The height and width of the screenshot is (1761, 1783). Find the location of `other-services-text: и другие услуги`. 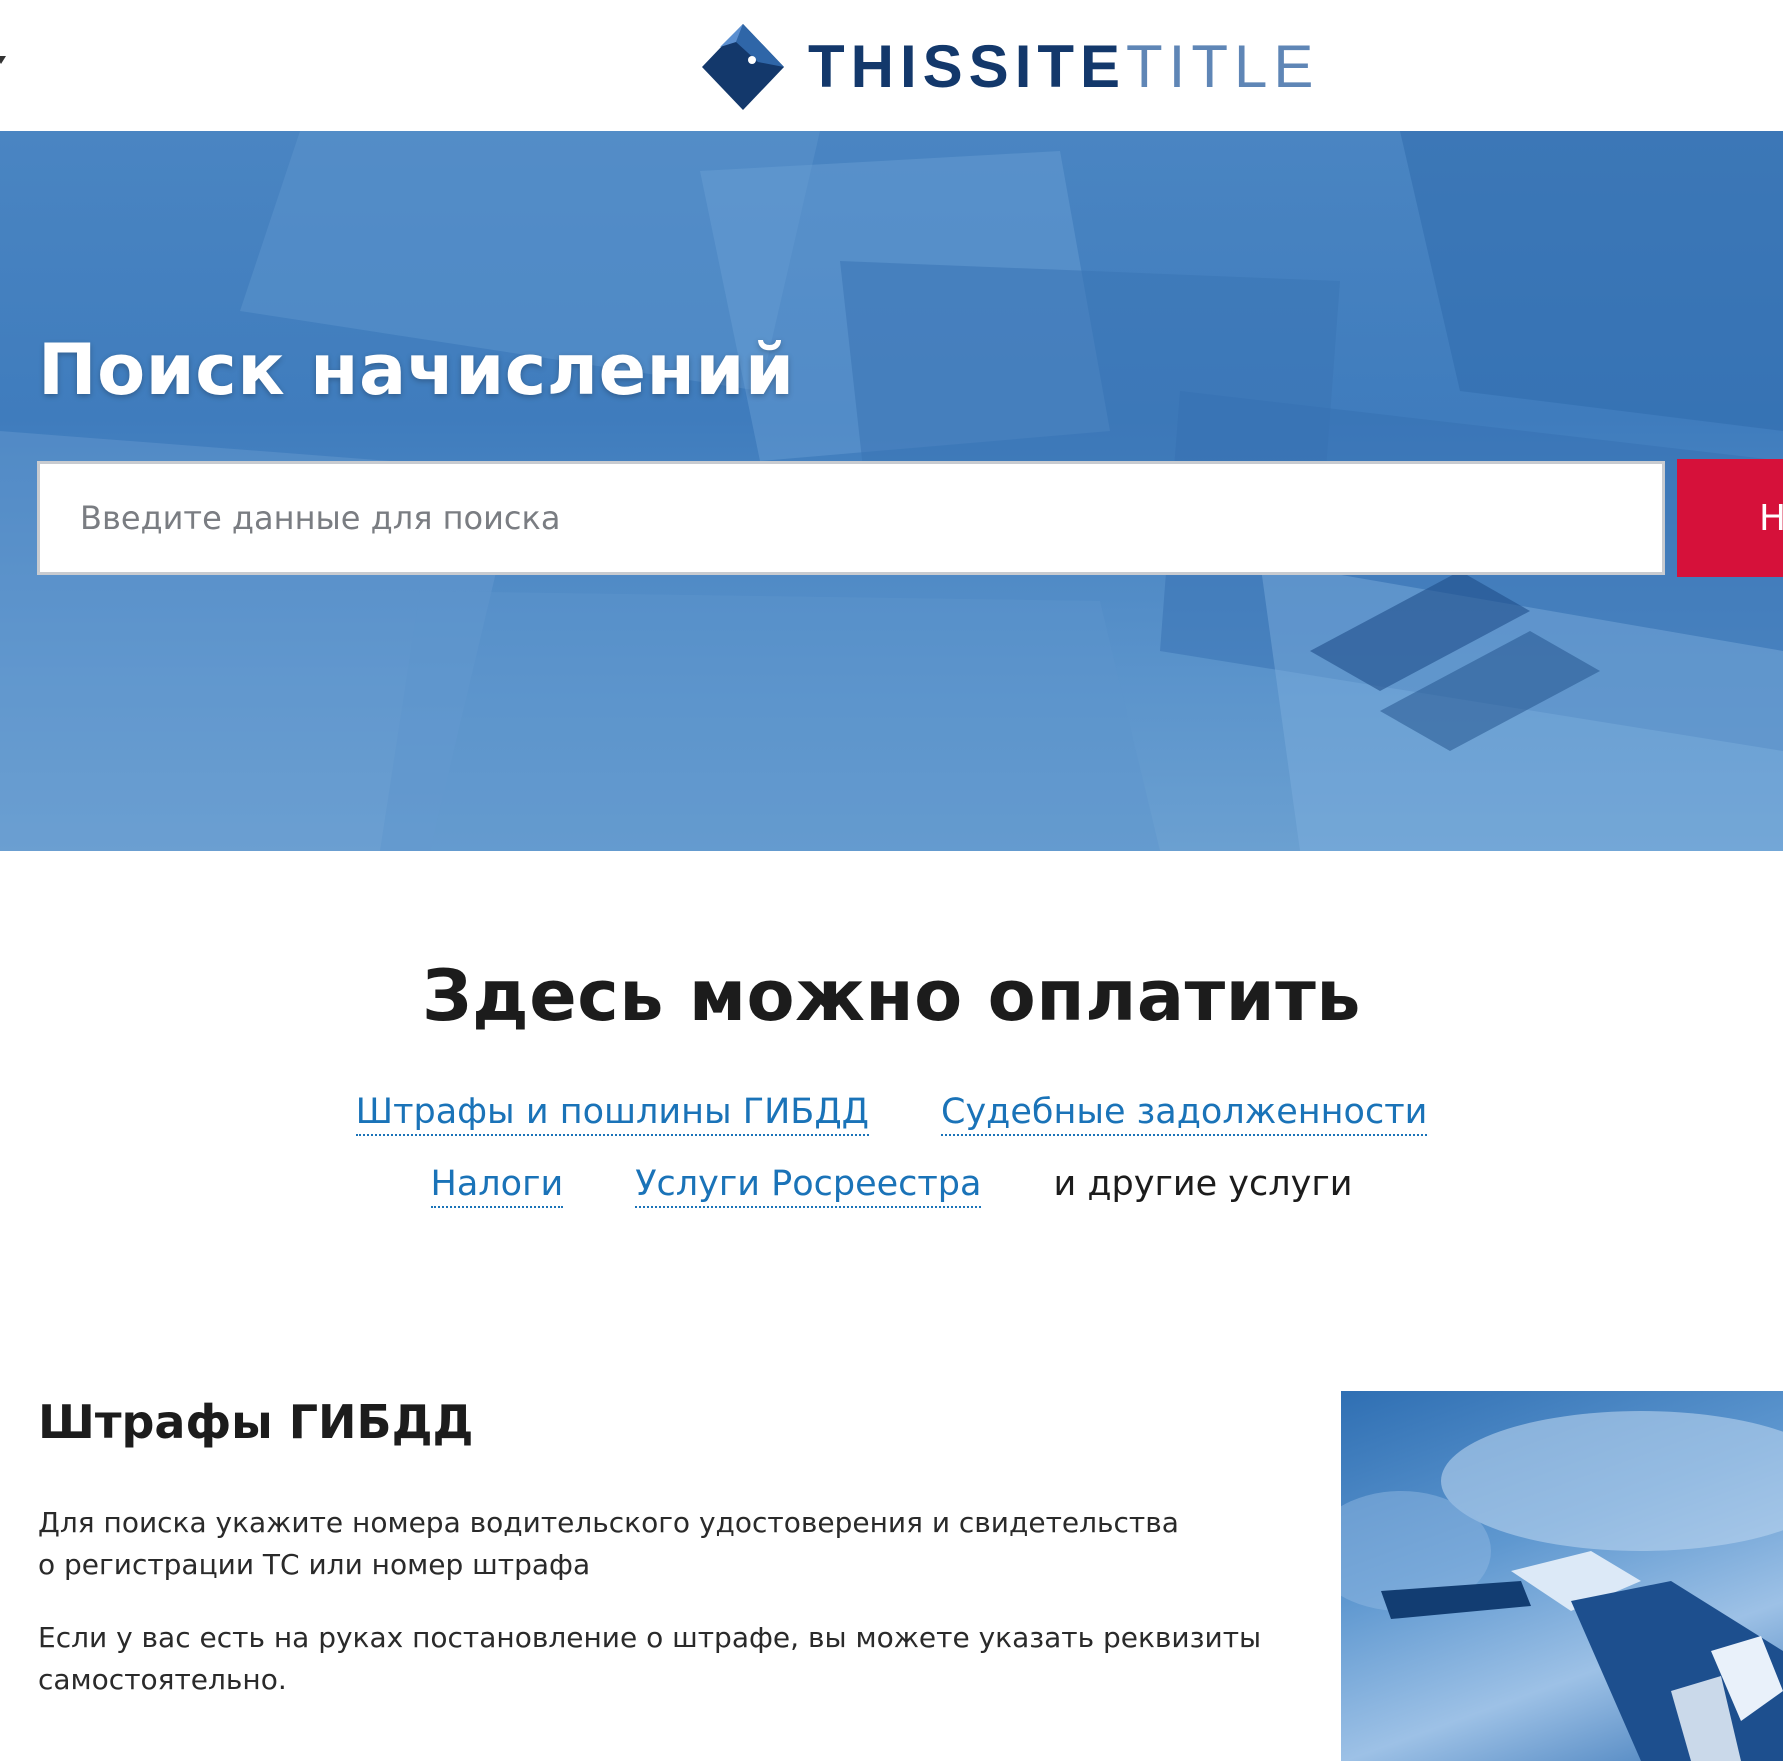

other-services-text: и другие услуги is located at coordinates (1203, 1184).